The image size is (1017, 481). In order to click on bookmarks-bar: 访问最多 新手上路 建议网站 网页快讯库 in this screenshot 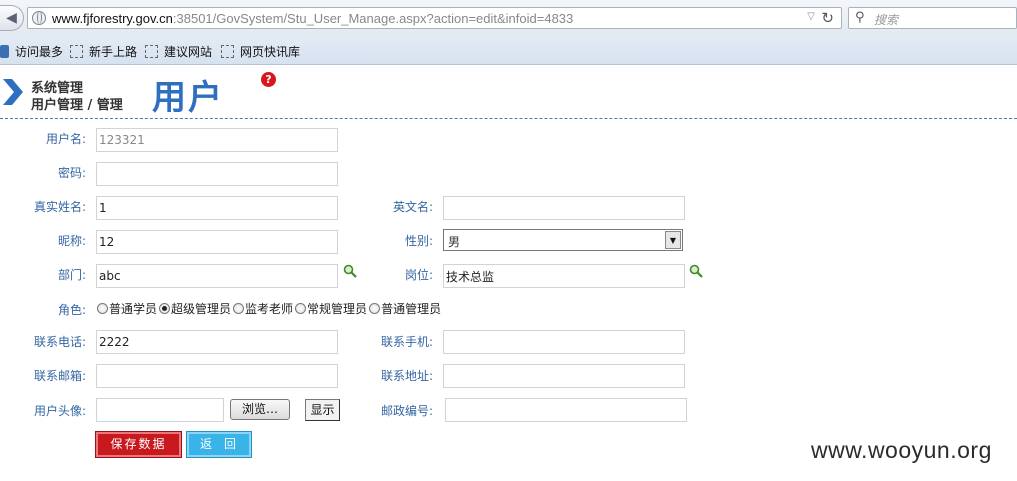, I will do `click(508, 50)`.